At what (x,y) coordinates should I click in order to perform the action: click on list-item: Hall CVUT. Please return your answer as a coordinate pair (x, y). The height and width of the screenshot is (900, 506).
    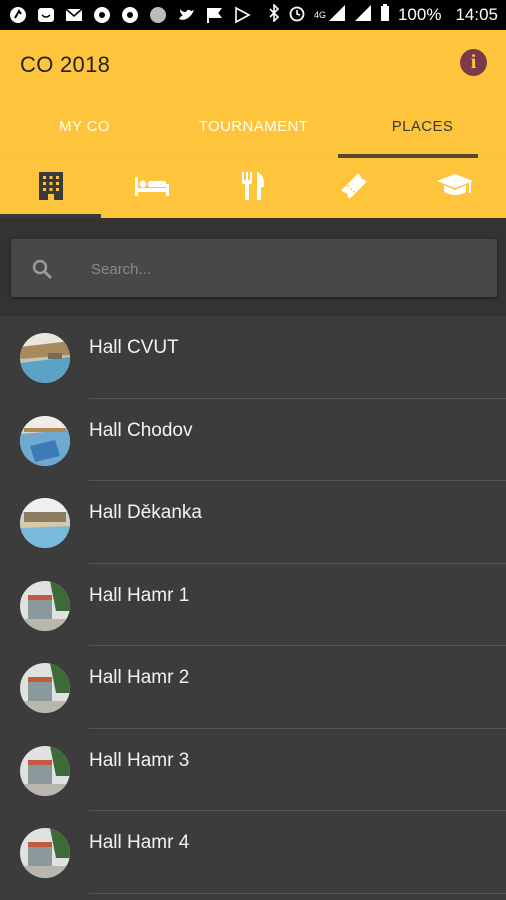
    Looking at the image, I should click on (253, 357).